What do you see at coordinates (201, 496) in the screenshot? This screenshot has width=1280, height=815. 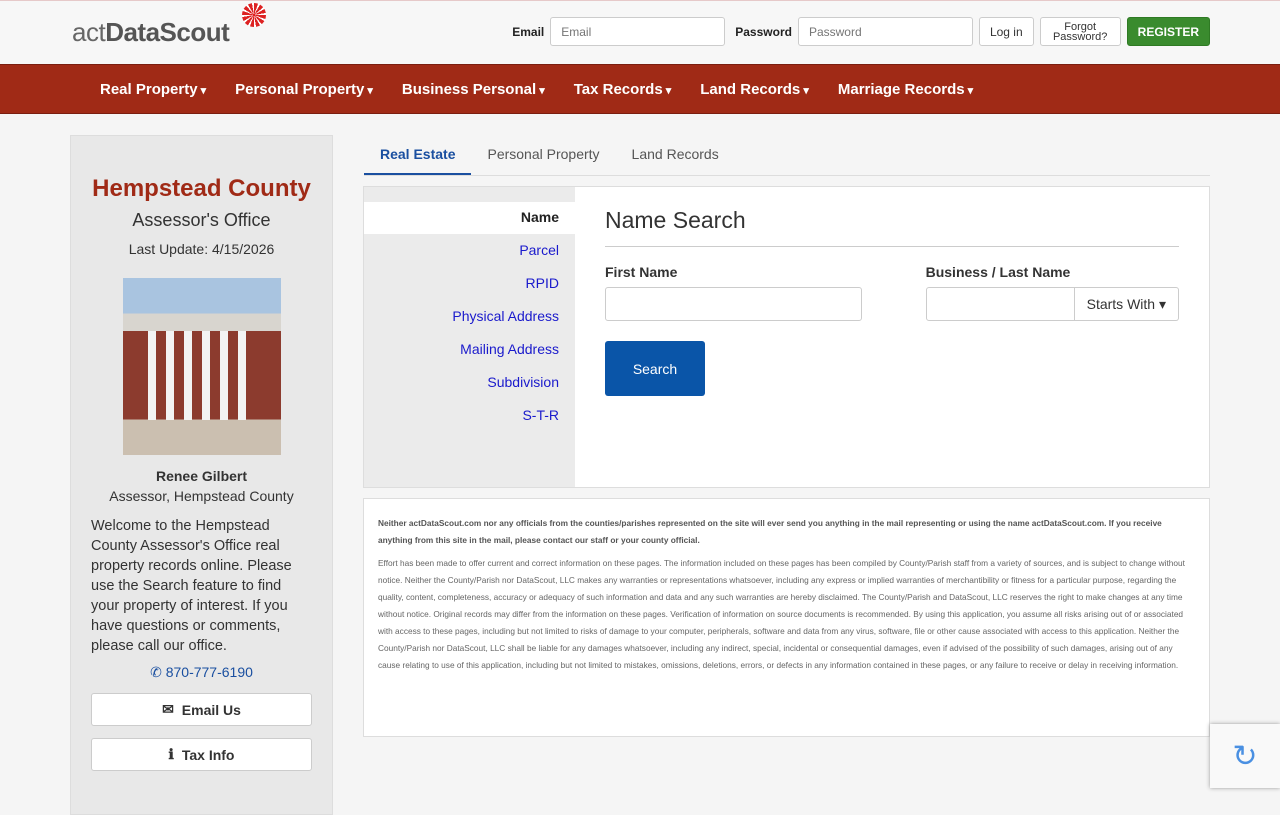 I see `assessor-title: Assessor, Hempstead County` at bounding box center [201, 496].